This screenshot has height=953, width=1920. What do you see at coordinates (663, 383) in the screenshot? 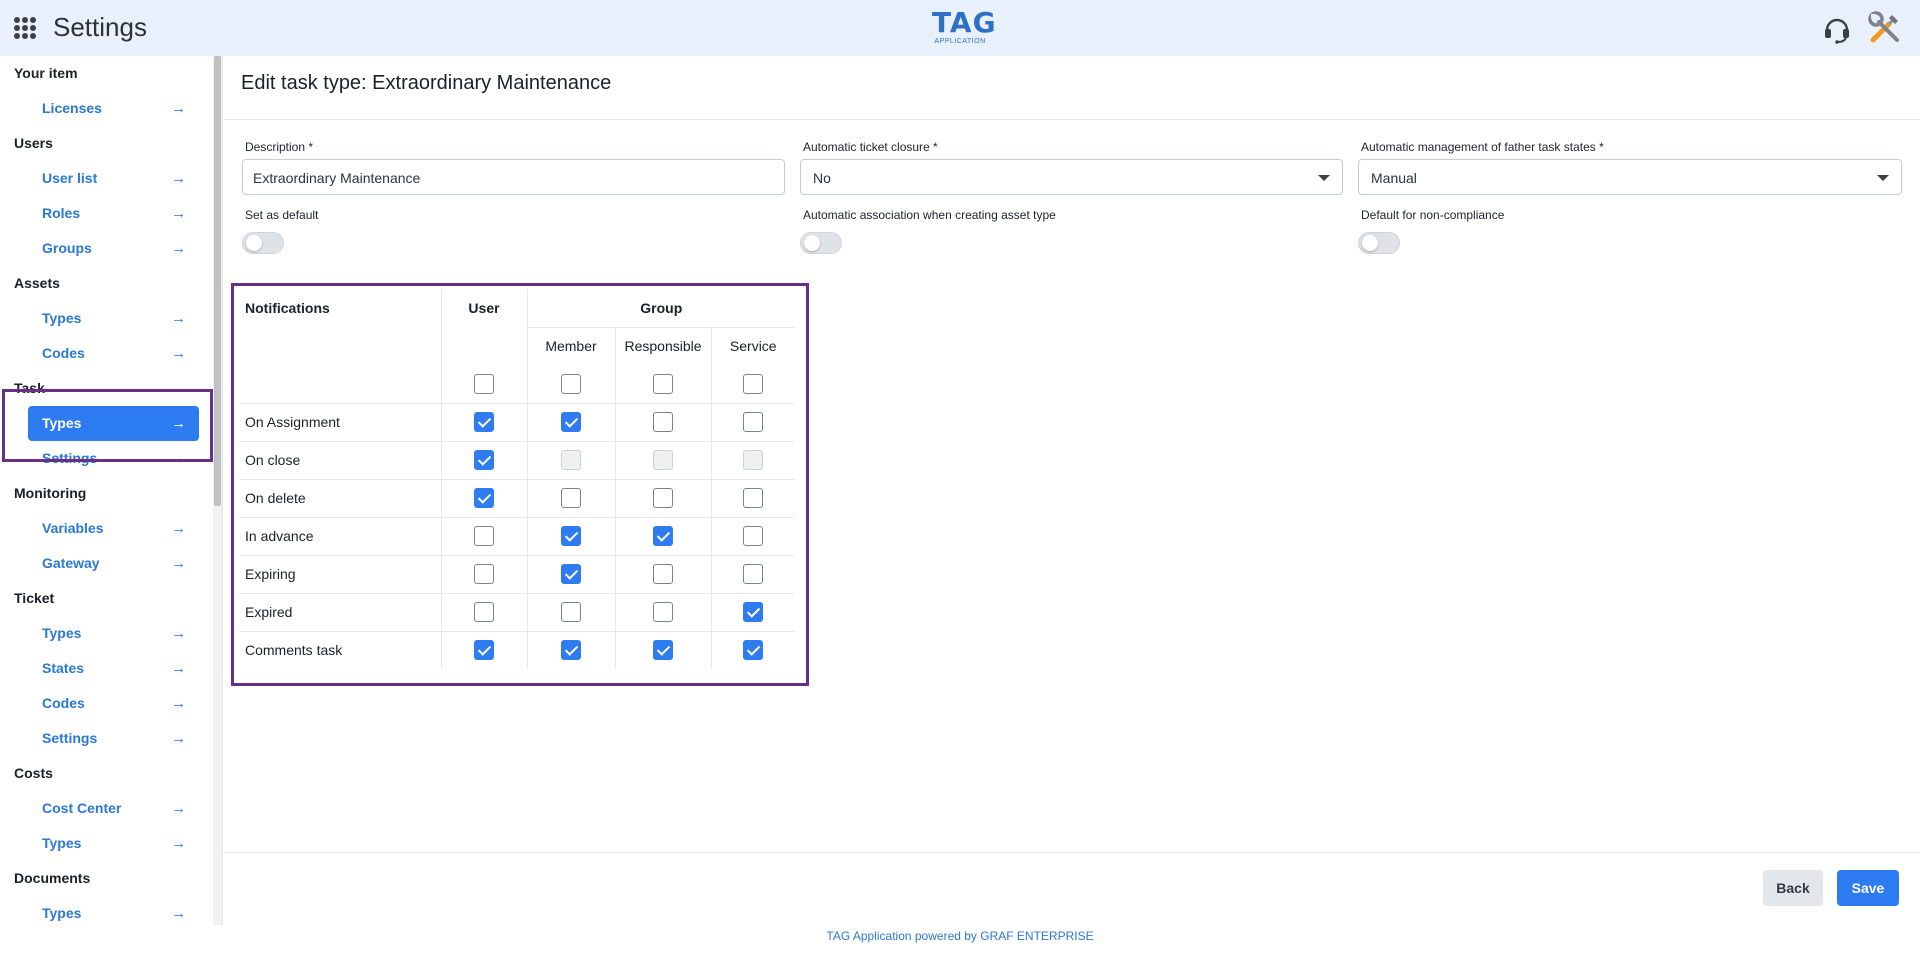
I see `select-all-responsible-checkbox` at bounding box center [663, 383].